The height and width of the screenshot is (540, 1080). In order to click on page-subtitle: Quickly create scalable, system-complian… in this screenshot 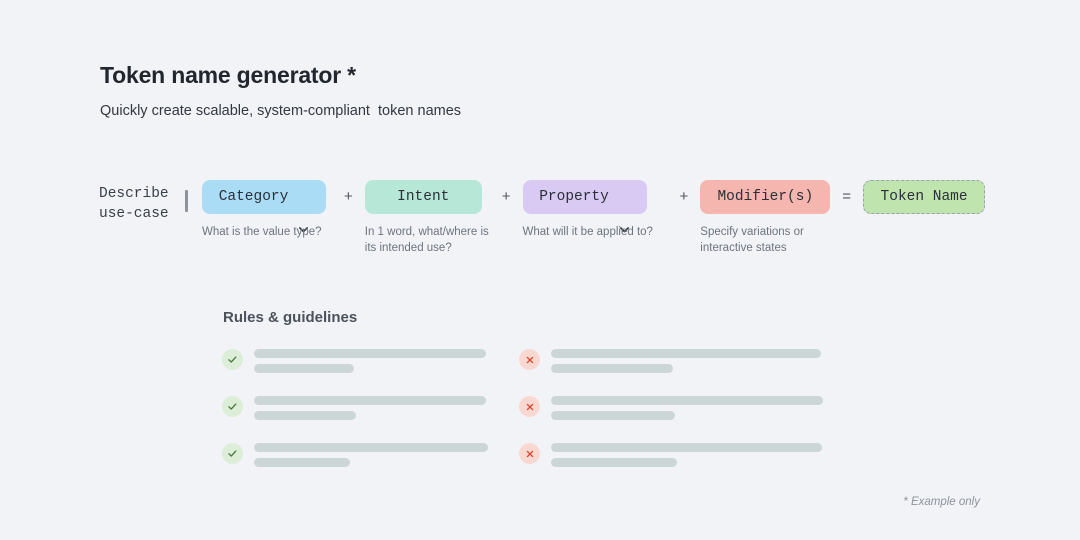, I will do `click(281, 111)`.